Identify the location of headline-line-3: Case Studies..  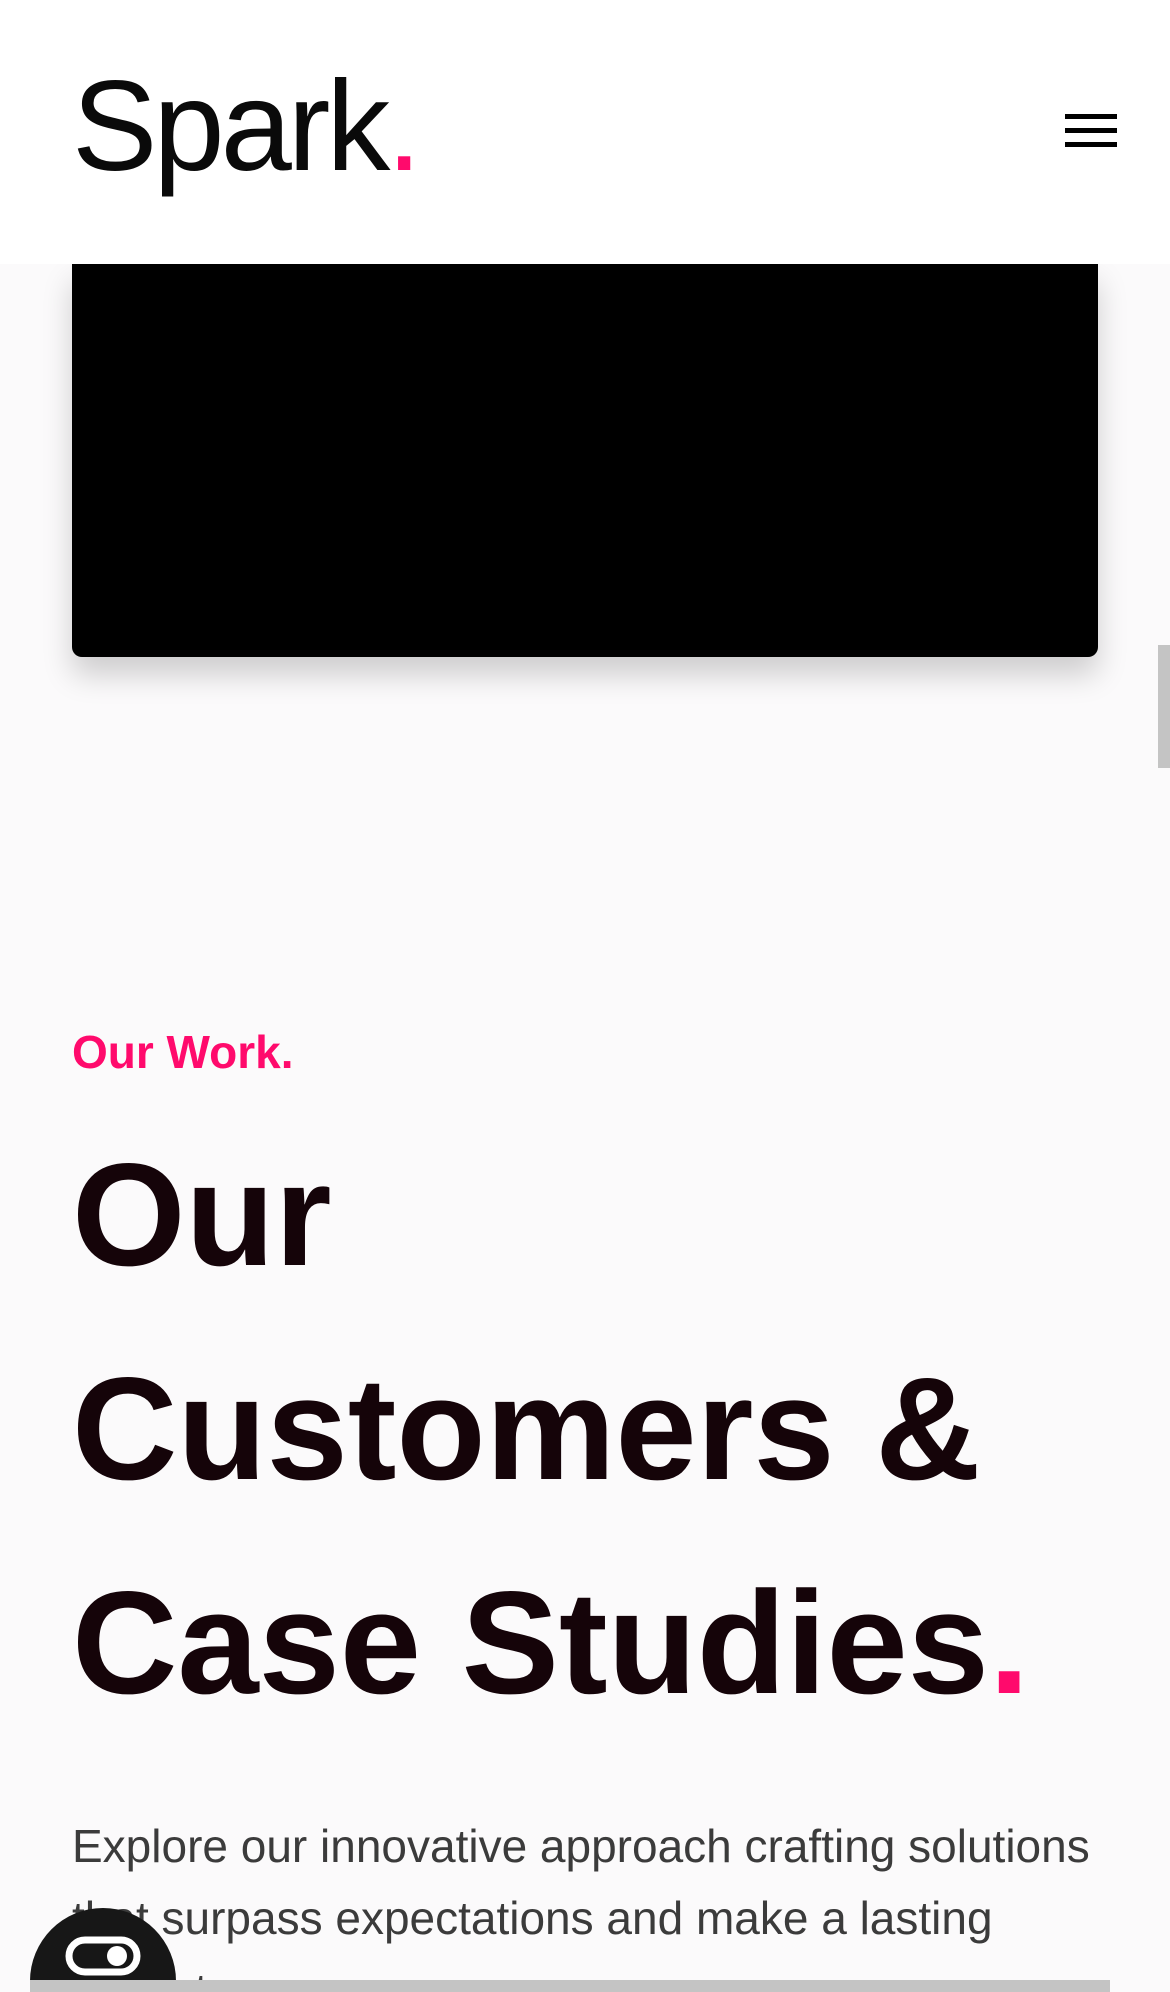
(585, 1643).